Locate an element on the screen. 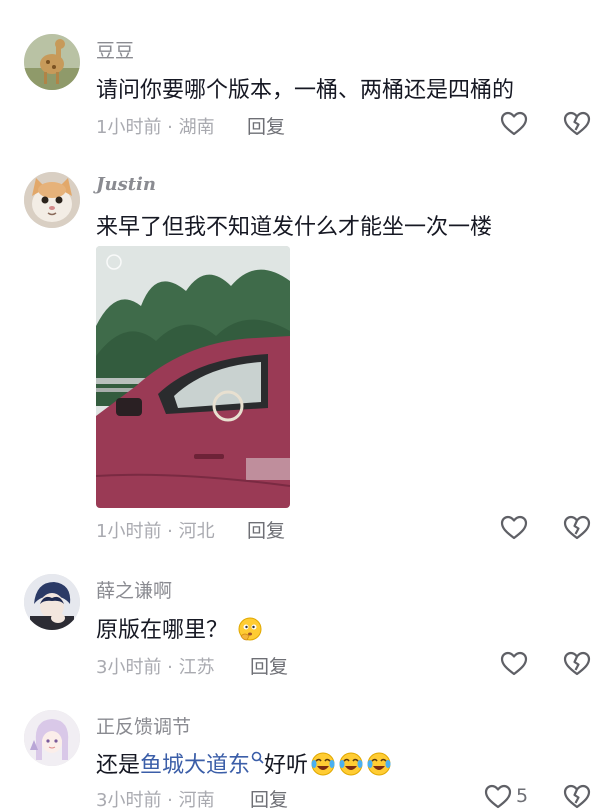  comment-username: 正反馈调节 is located at coordinates (143, 725).